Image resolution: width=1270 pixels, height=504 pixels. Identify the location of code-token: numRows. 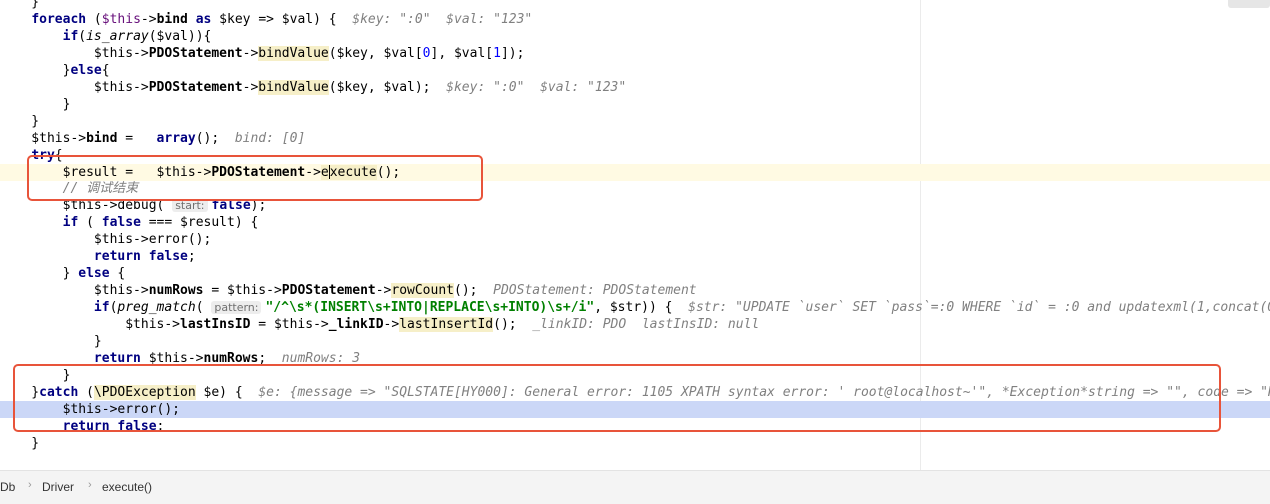
(176, 291).